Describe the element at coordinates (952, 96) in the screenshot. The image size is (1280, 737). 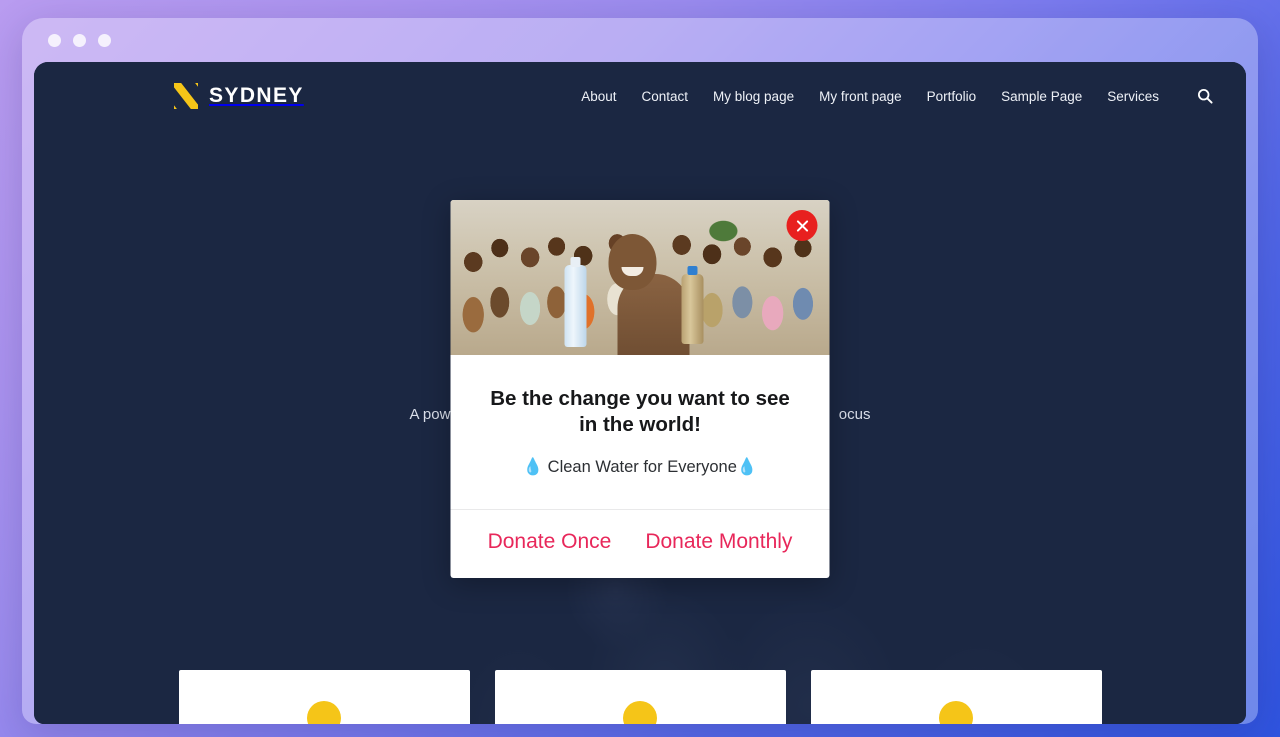
I see `nav-item-portfolio: Portfolio` at that location.